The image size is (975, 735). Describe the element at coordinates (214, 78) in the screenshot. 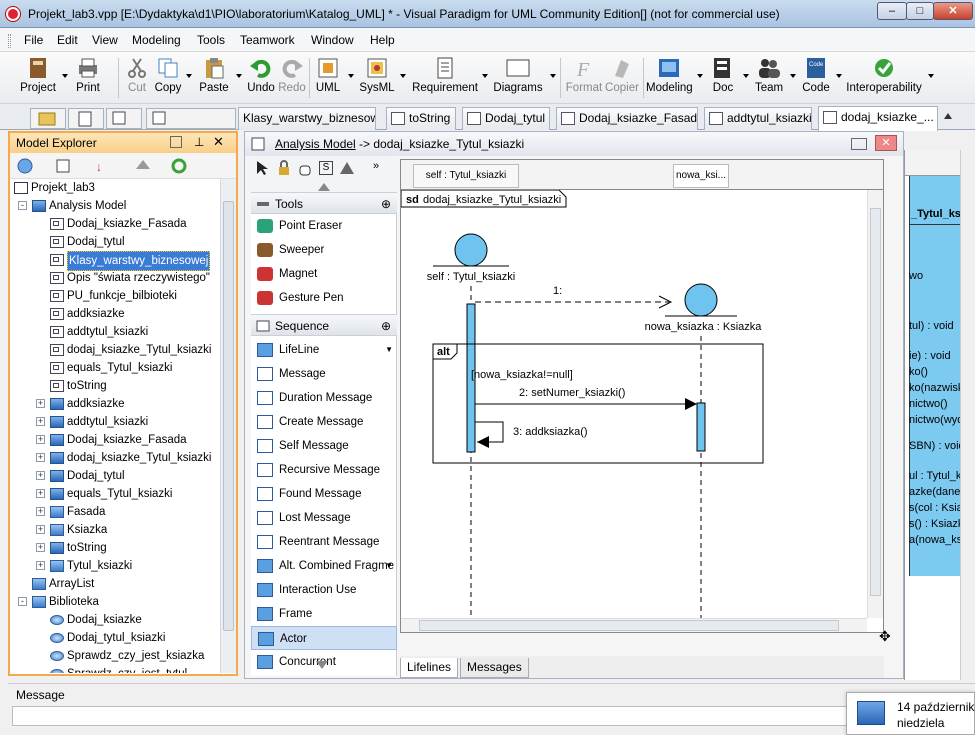

I see `paste-button: Paste` at that location.